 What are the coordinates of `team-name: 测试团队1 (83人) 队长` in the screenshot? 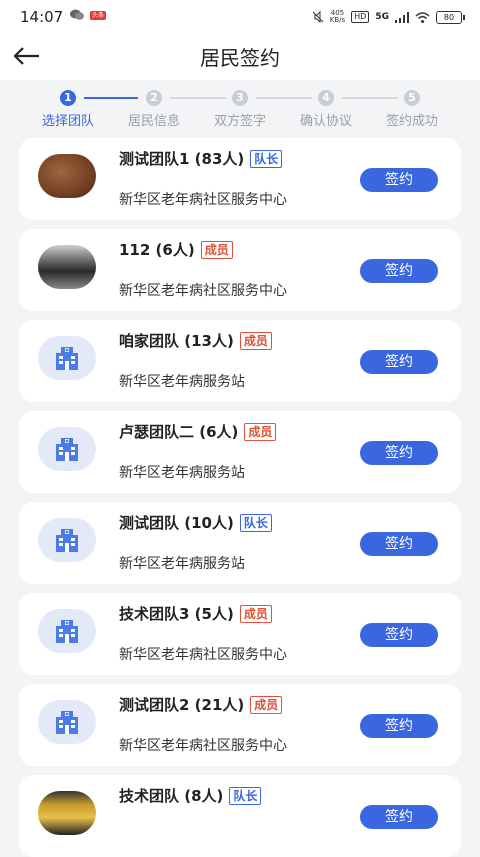 It's located at (201, 158).